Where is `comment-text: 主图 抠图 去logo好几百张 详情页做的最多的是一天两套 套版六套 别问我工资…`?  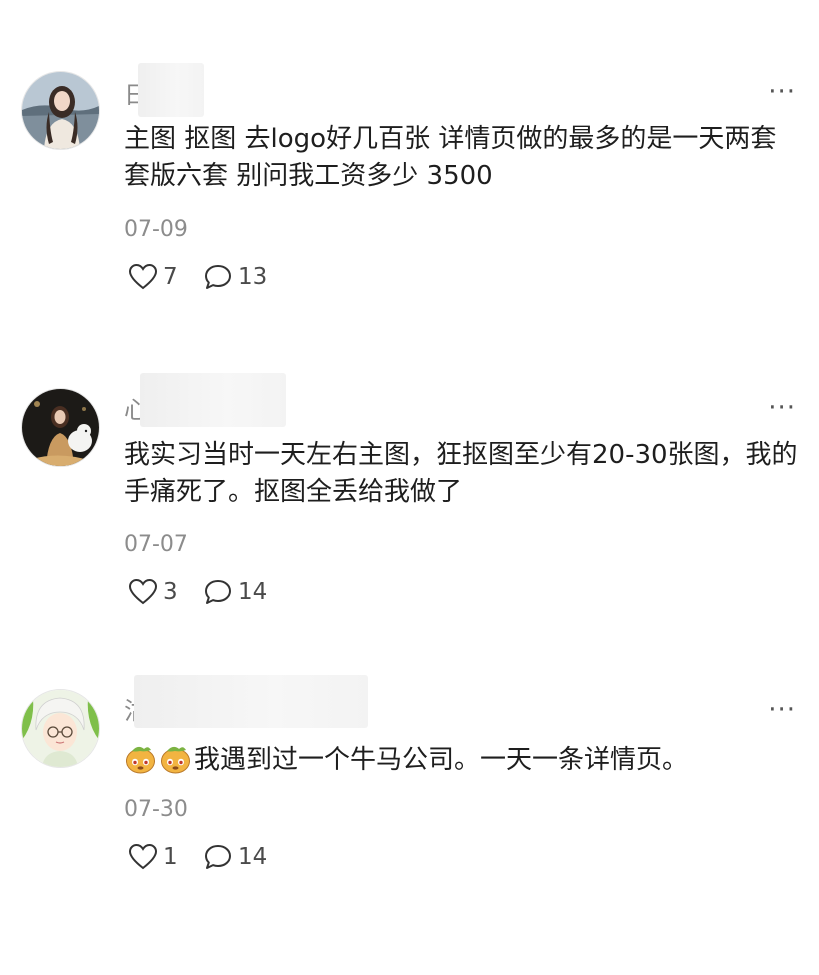
comment-text: 主图 抠图 去logo好几百张 详情页做的最多的是一天两套 套版六套 别问我工资… is located at coordinates (450, 157).